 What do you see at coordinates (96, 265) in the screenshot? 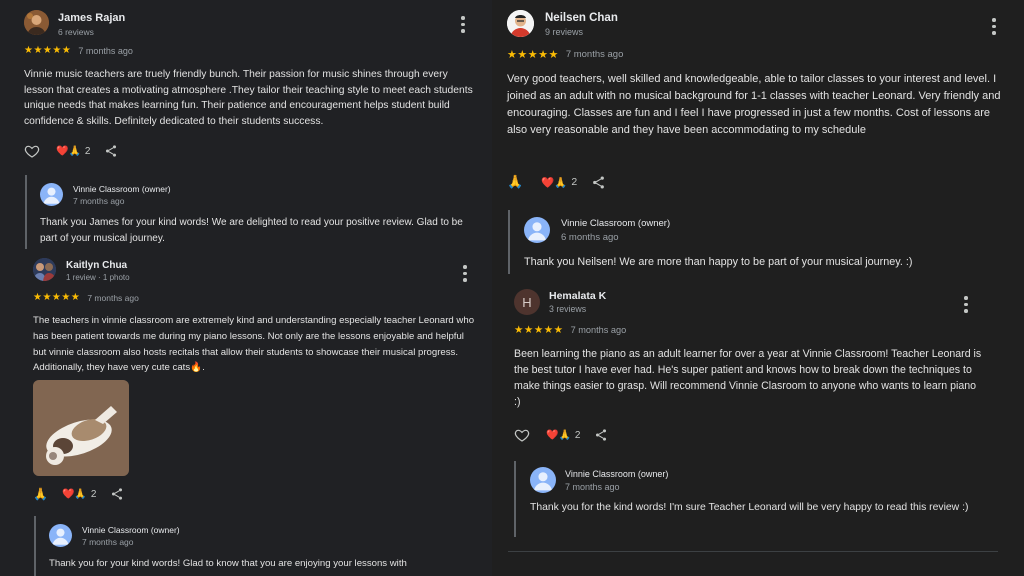
I see `reviewer-name: Kaitlyn Chua` at bounding box center [96, 265].